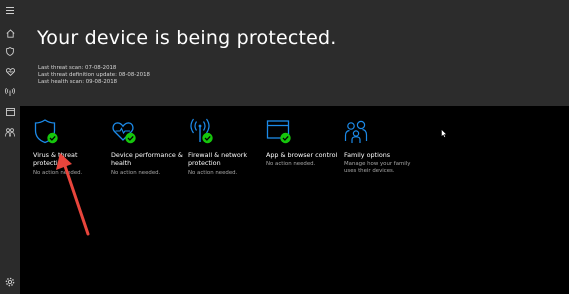  What do you see at coordinates (358, 132) in the screenshot?
I see `family-people-icon` at bounding box center [358, 132].